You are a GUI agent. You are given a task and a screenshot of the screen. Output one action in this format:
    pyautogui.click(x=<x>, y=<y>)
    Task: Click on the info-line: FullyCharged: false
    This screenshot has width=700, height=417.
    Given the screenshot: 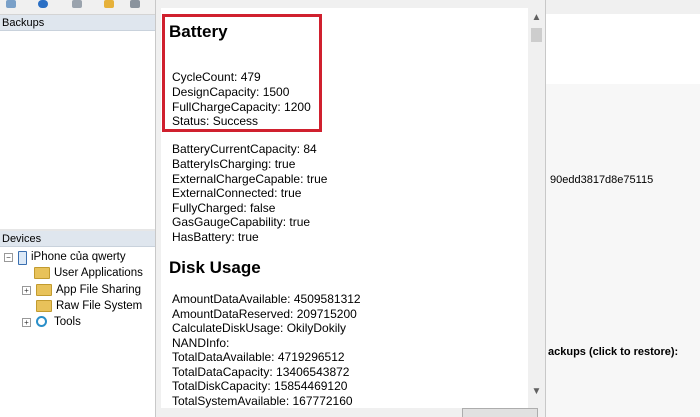 What is the action you would take?
    pyautogui.click(x=224, y=208)
    